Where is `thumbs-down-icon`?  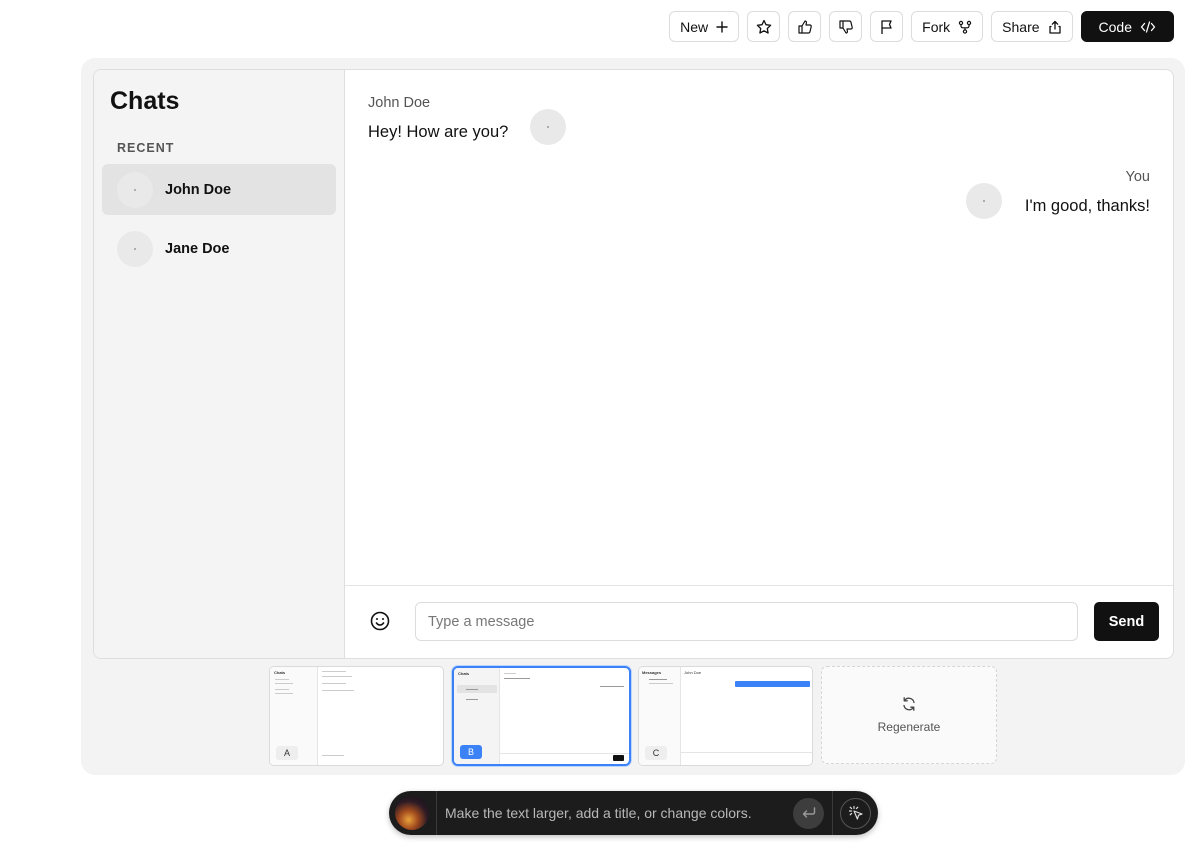
thumbs-down-icon is located at coordinates (846, 26).